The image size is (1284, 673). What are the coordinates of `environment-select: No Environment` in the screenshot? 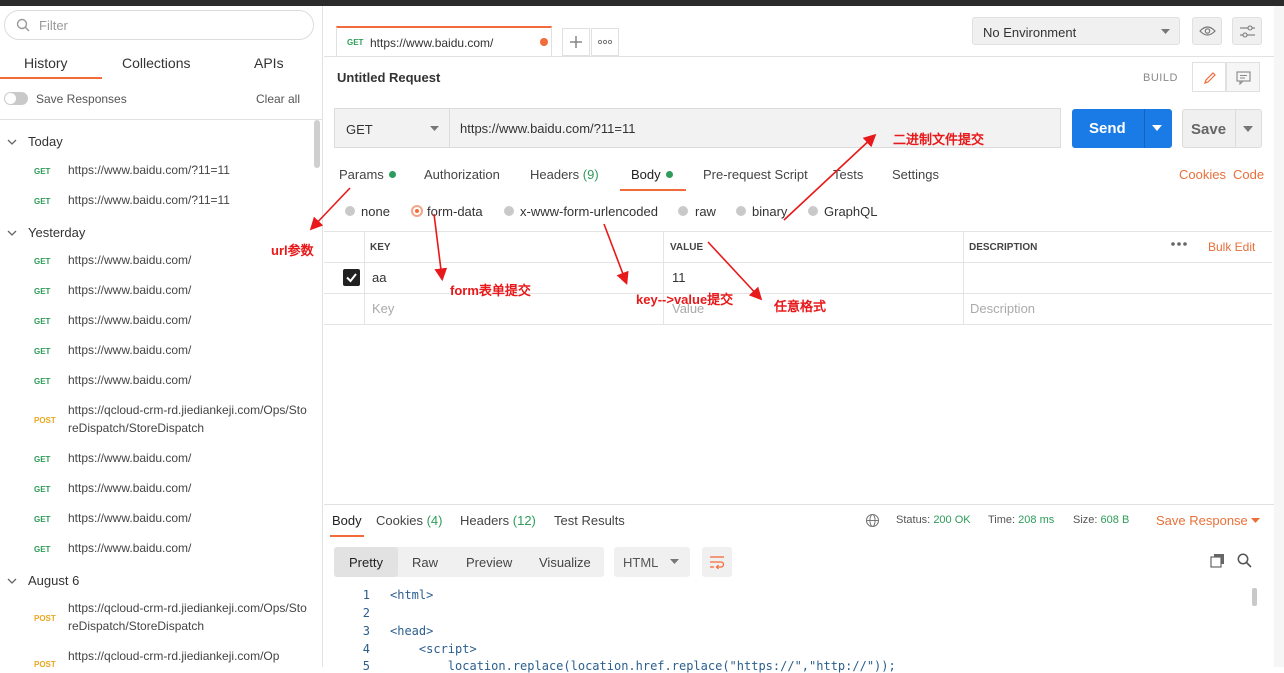 It's located at (1076, 31).